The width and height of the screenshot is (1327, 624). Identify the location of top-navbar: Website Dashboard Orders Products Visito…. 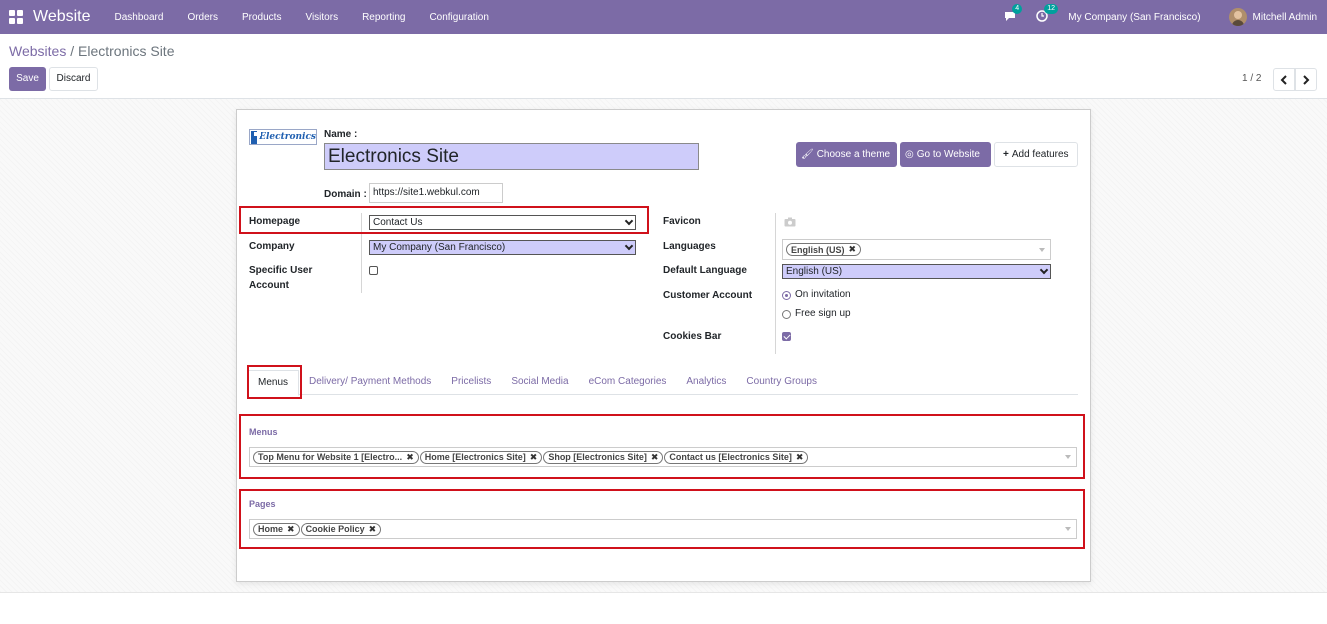
(663, 17).